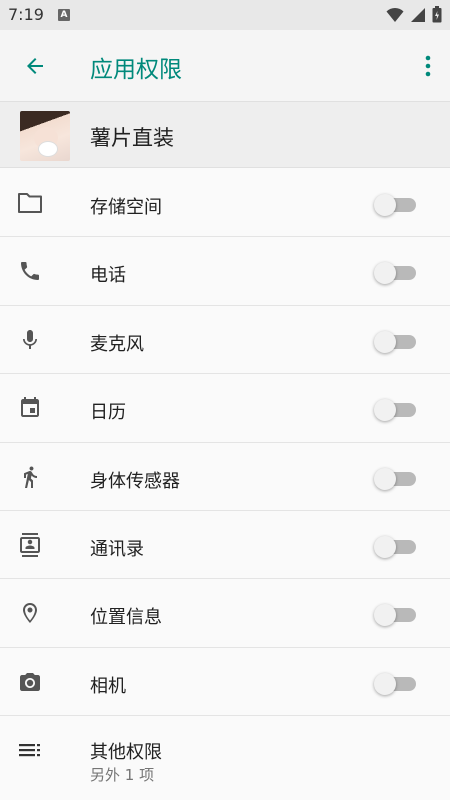 Image resolution: width=450 pixels, height=800 pixels. I want to click on status-bar: 7:19 A, so click(225, 15).